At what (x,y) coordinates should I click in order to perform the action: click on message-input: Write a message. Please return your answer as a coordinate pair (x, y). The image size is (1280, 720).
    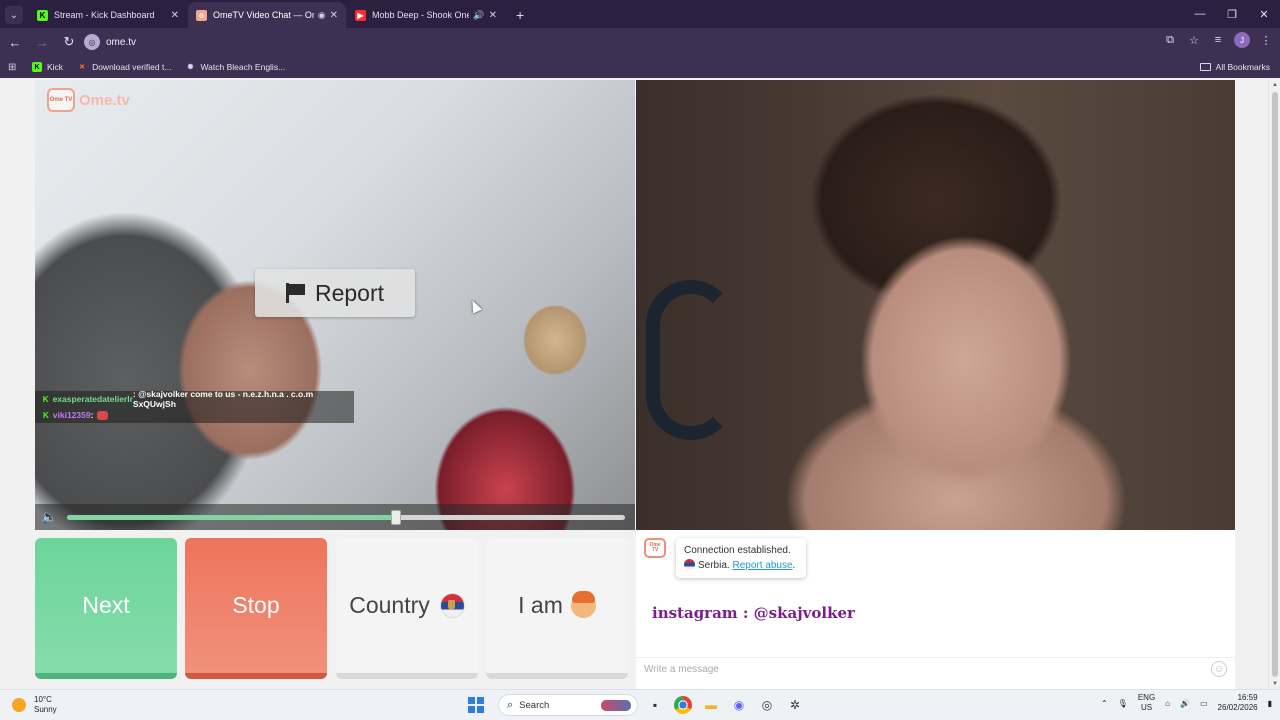
    Looking at the image, I should click on (935, 669).